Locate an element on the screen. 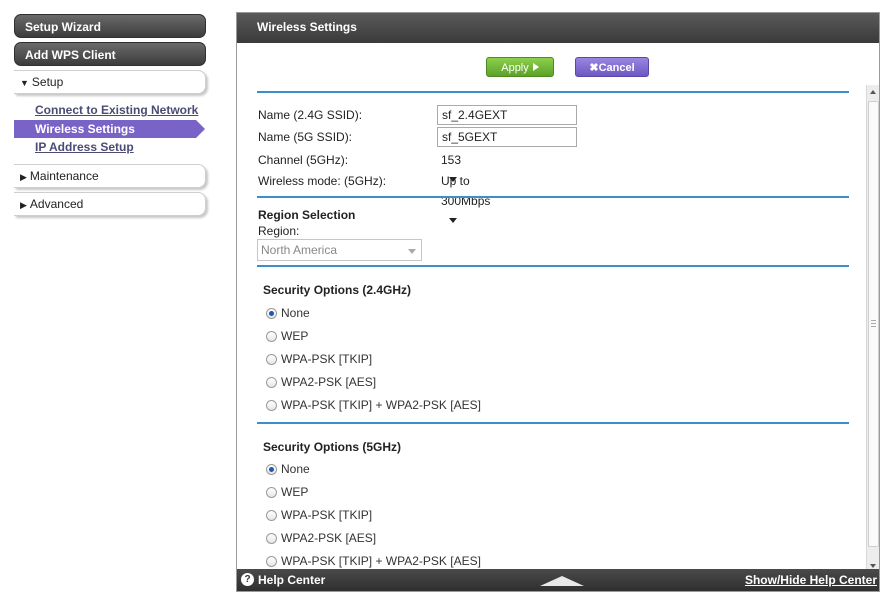 The height and width of the screenshot is (592, 880). wireless-mode-value: Up to 300Mbps is located at coordinates (466, 191).